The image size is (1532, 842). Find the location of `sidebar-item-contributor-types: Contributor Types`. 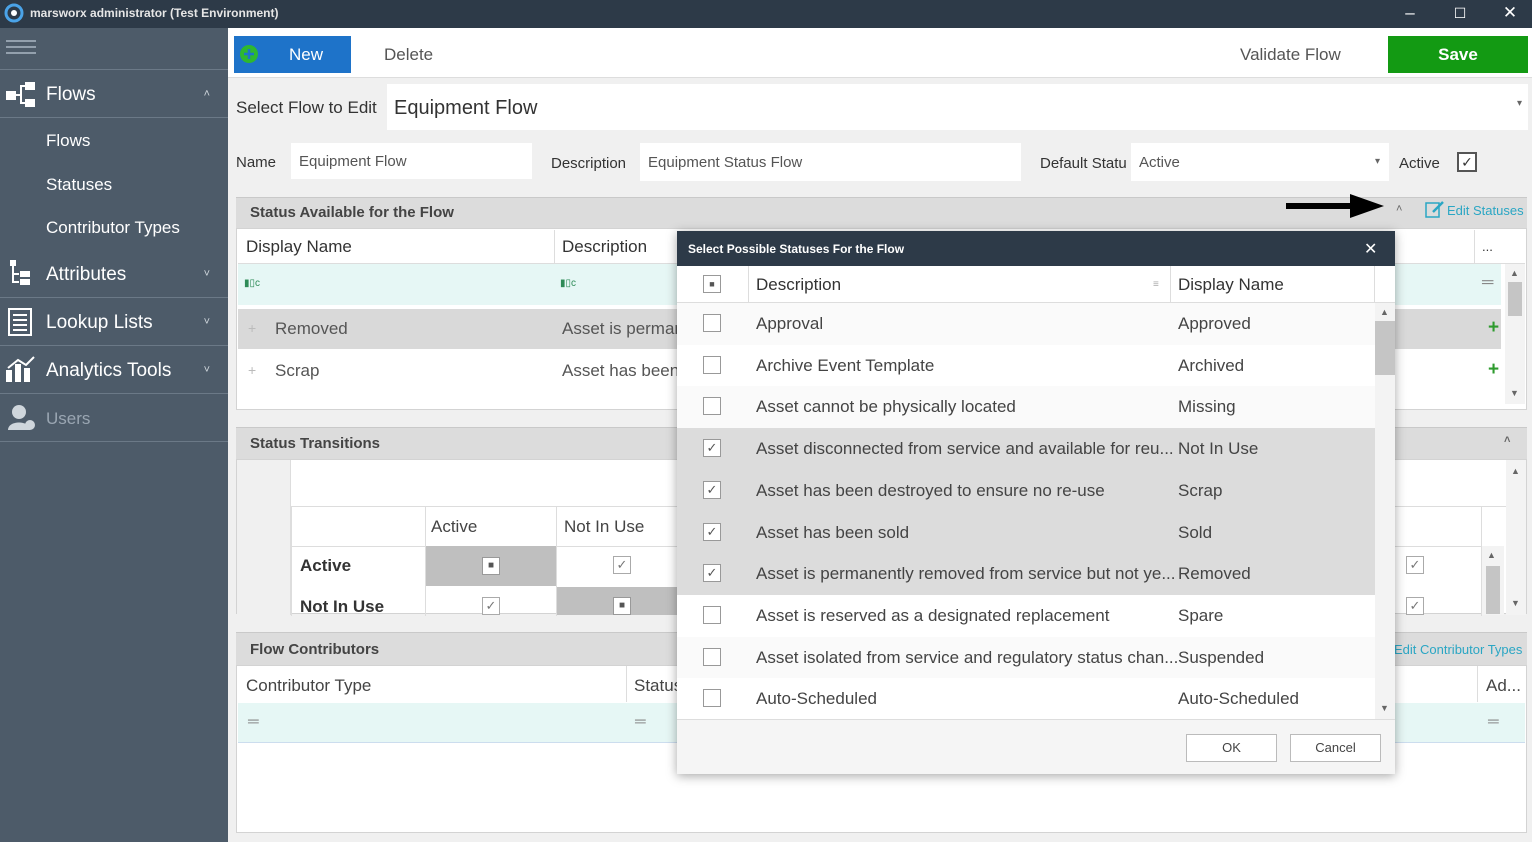

sidebar-item-contributor-types: Contributor Types is located at coordinates (113, 228).